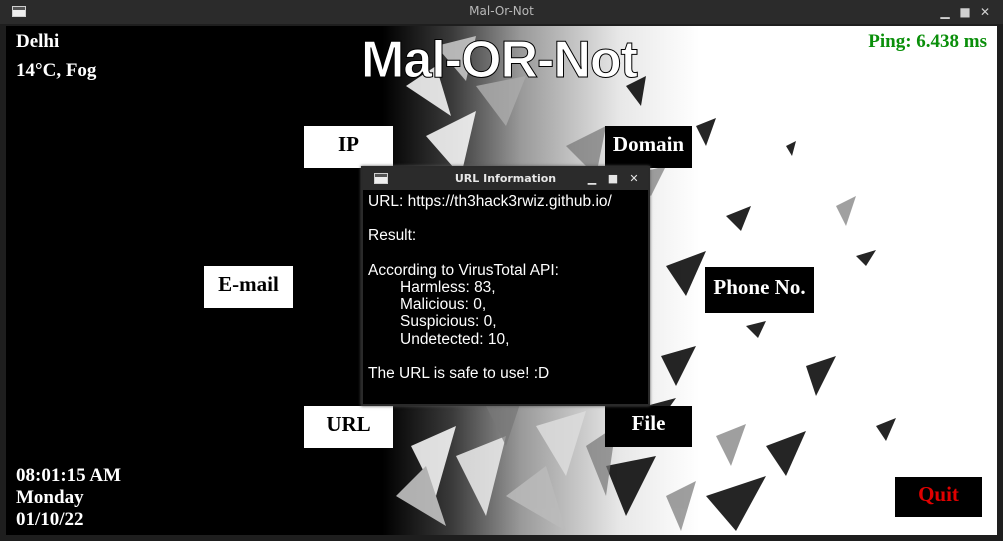 This screenshot has height=541, width=1003. Describe the element at coordinates (938, 497) in the screenshot. I see `quit-button: Quit` at that location.